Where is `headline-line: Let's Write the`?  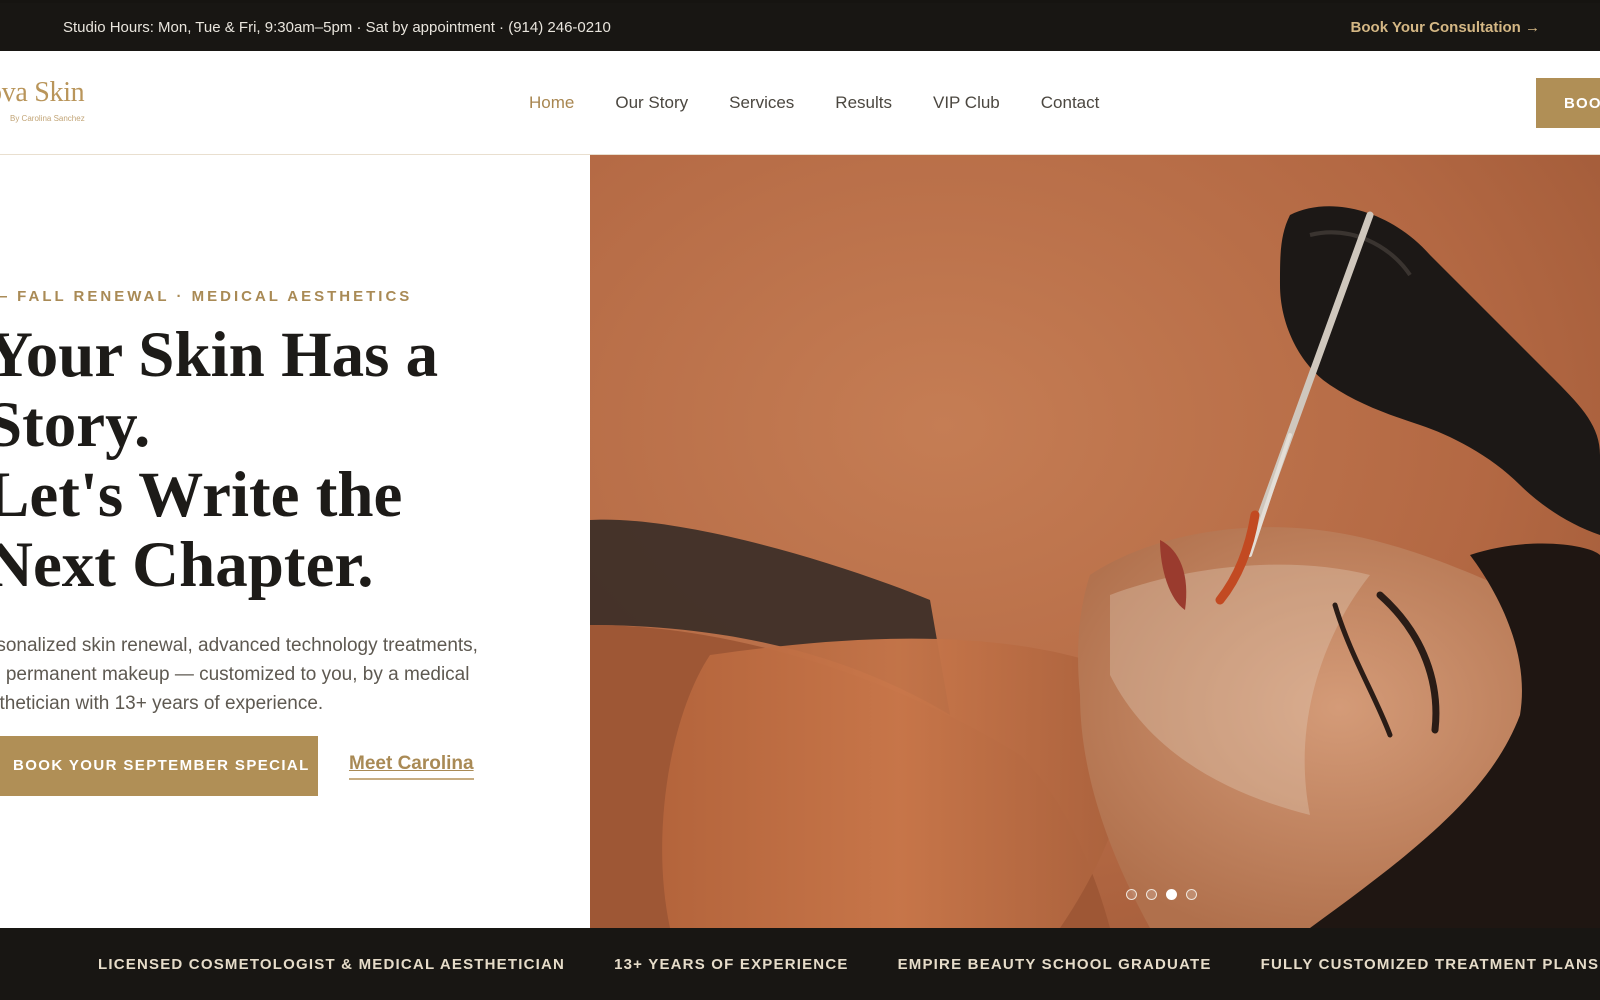
headline-line: Let's Write the is located at coordinates (201, 495).